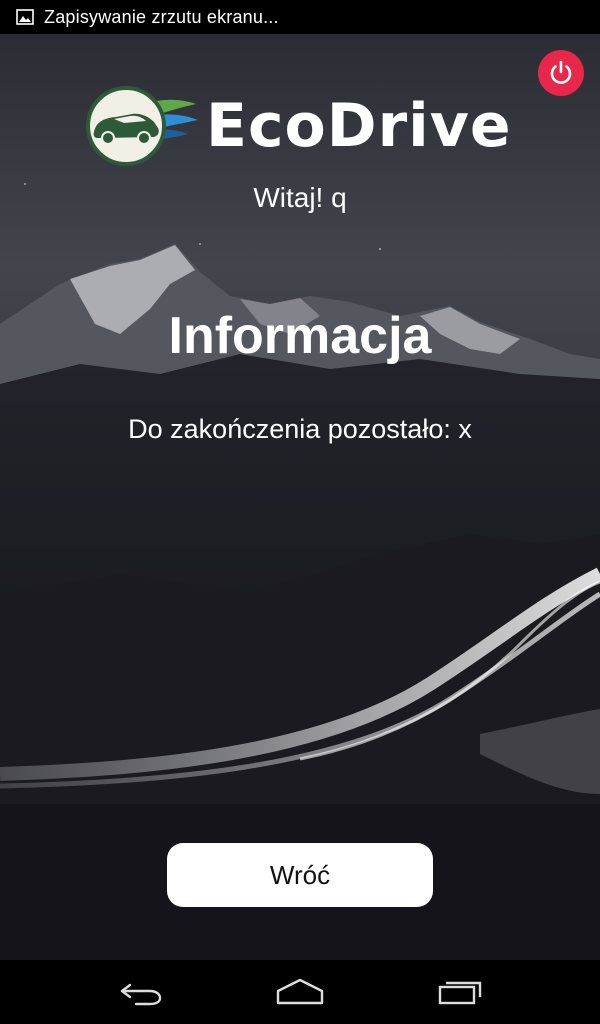 The height and width of the screenshot is (1024, 600). I want to click on car-logo-icon, so click(142, 126).